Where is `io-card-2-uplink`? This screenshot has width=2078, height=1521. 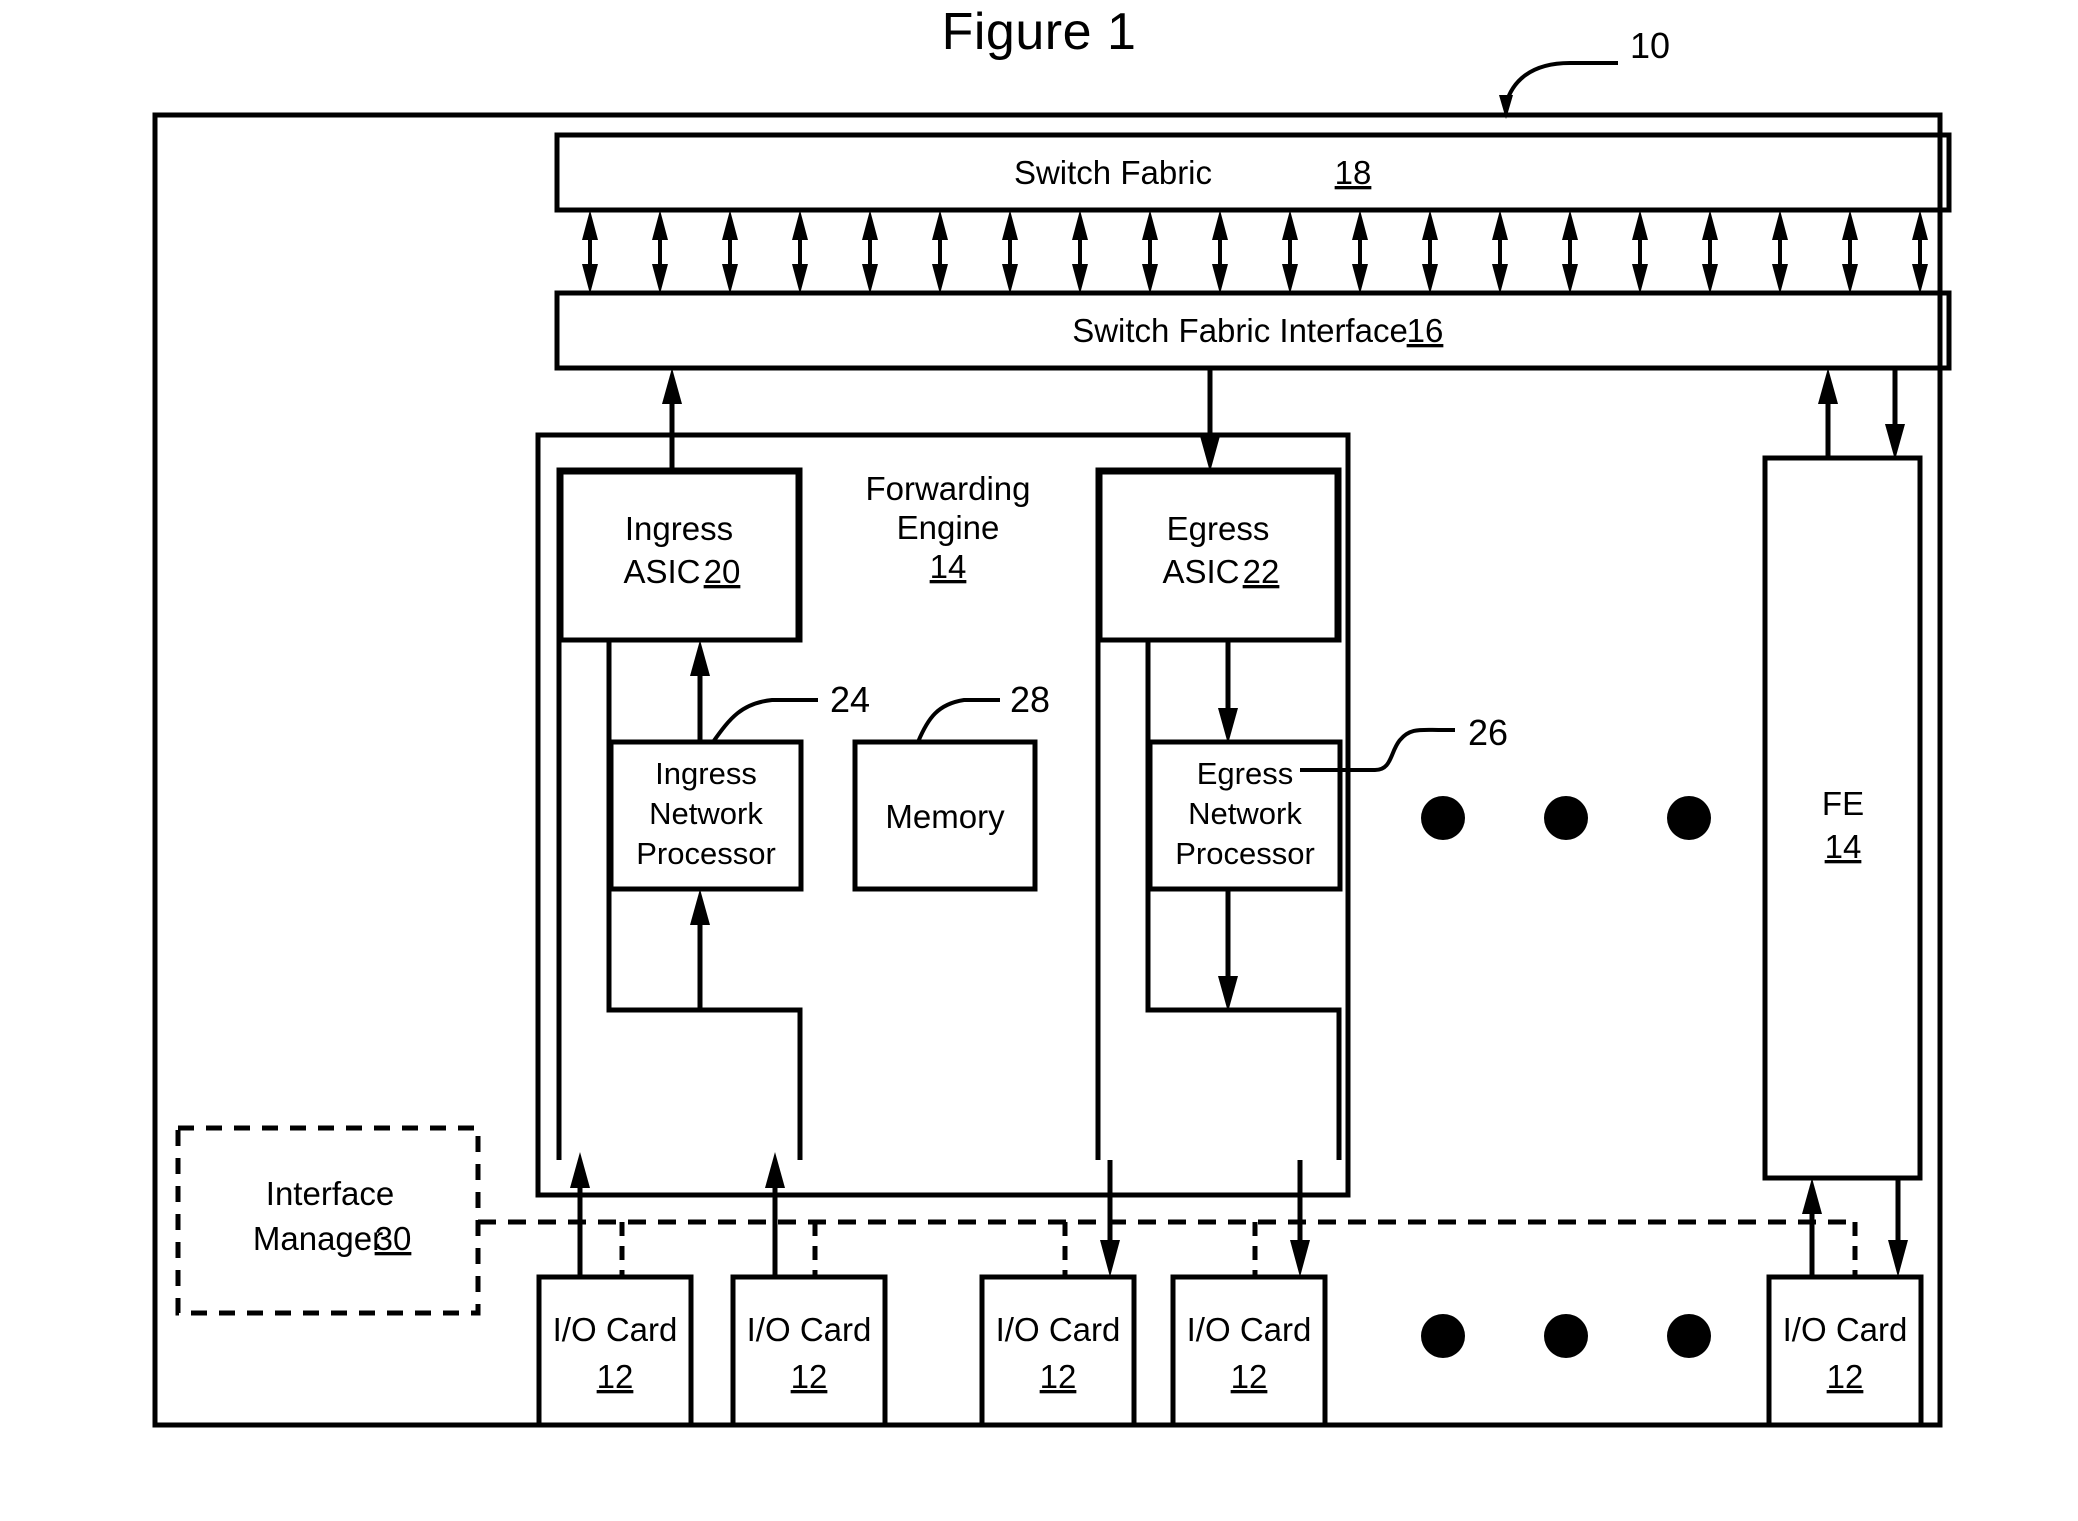
io-card-2-uplink is located at coordinates (775, 1214).